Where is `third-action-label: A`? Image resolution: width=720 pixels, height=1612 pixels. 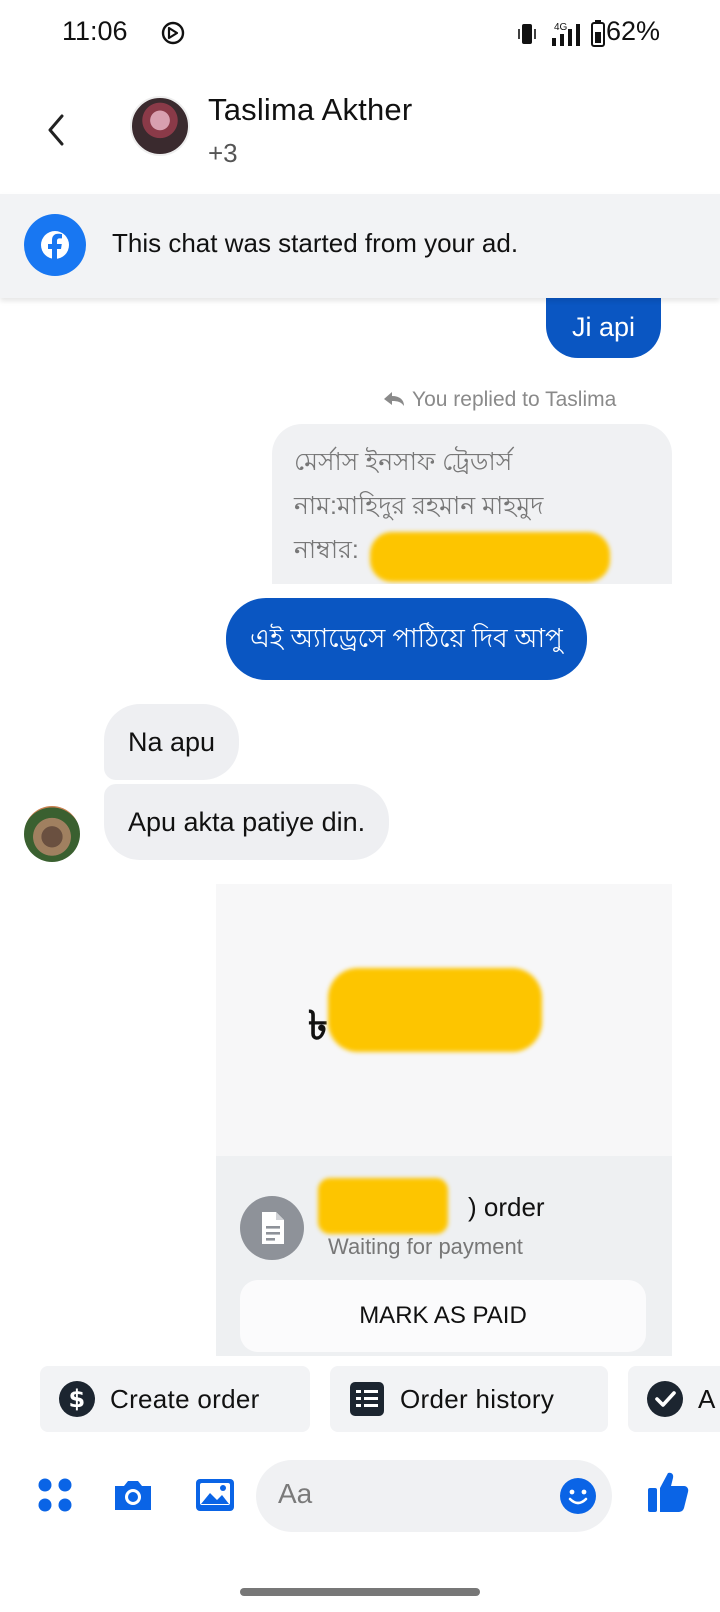
third-action-label: A is located at coordinates (707, 1399).